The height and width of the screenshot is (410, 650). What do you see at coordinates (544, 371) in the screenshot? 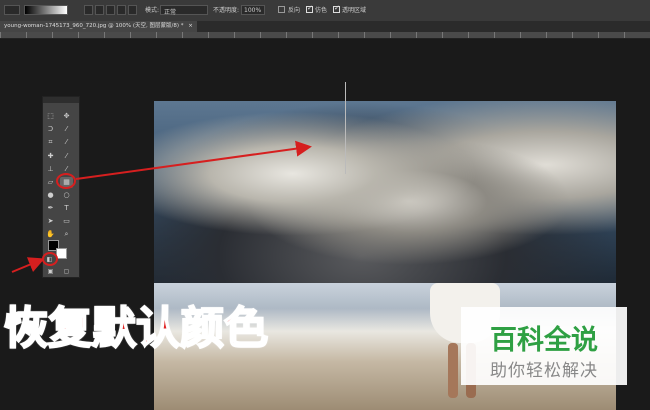
I see `watermark-subtitle: 助你轻松解决` at bounding box center [544, 371].